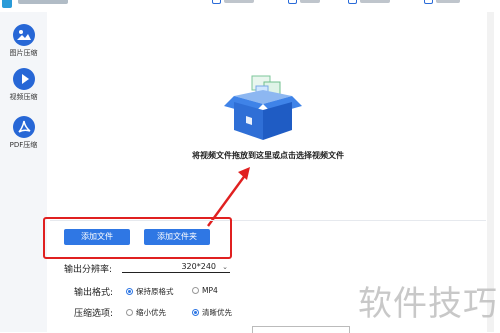 This screenshot has width=500, height=333. Describe the element at coordinates (23, 127) in the screenshot. I see `pdf-icon` at that location.